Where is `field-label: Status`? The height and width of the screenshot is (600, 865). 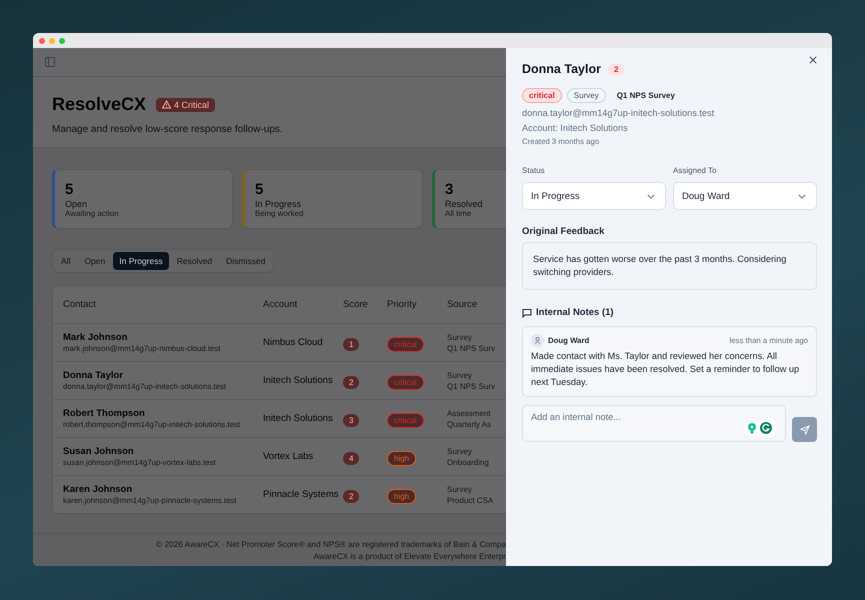 field-label: Status is located at coordinates (534, 170).